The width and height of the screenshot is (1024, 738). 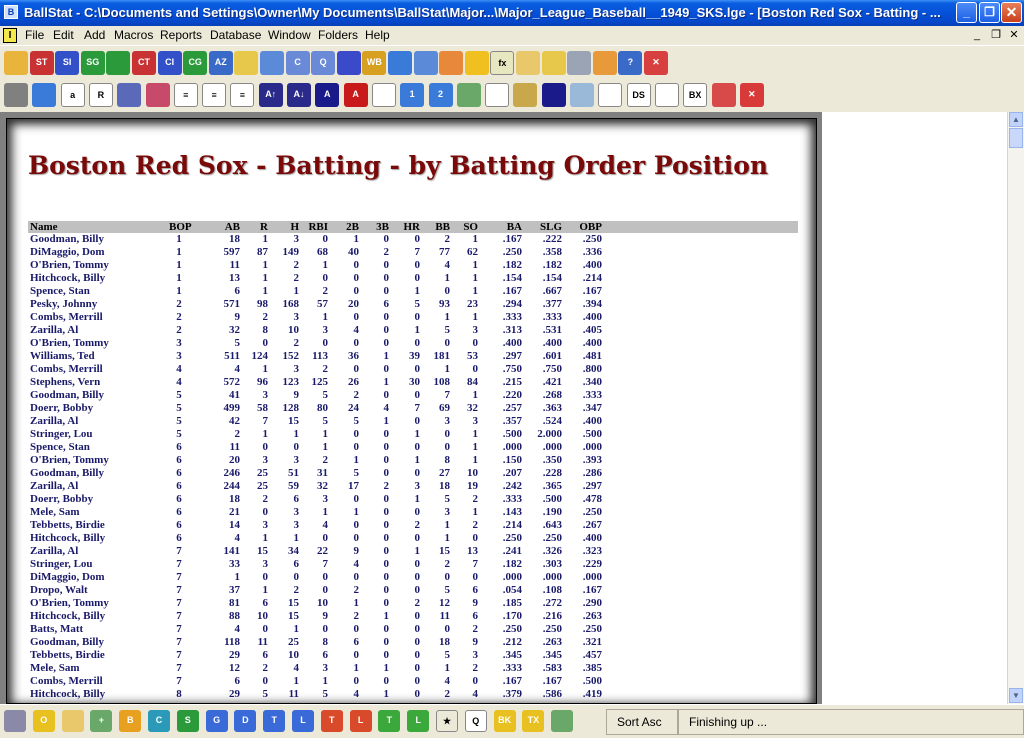 What do you see at coordinates (16, 95) in the screenshot?
I see `print-icon` at bounding box center [16, 95].